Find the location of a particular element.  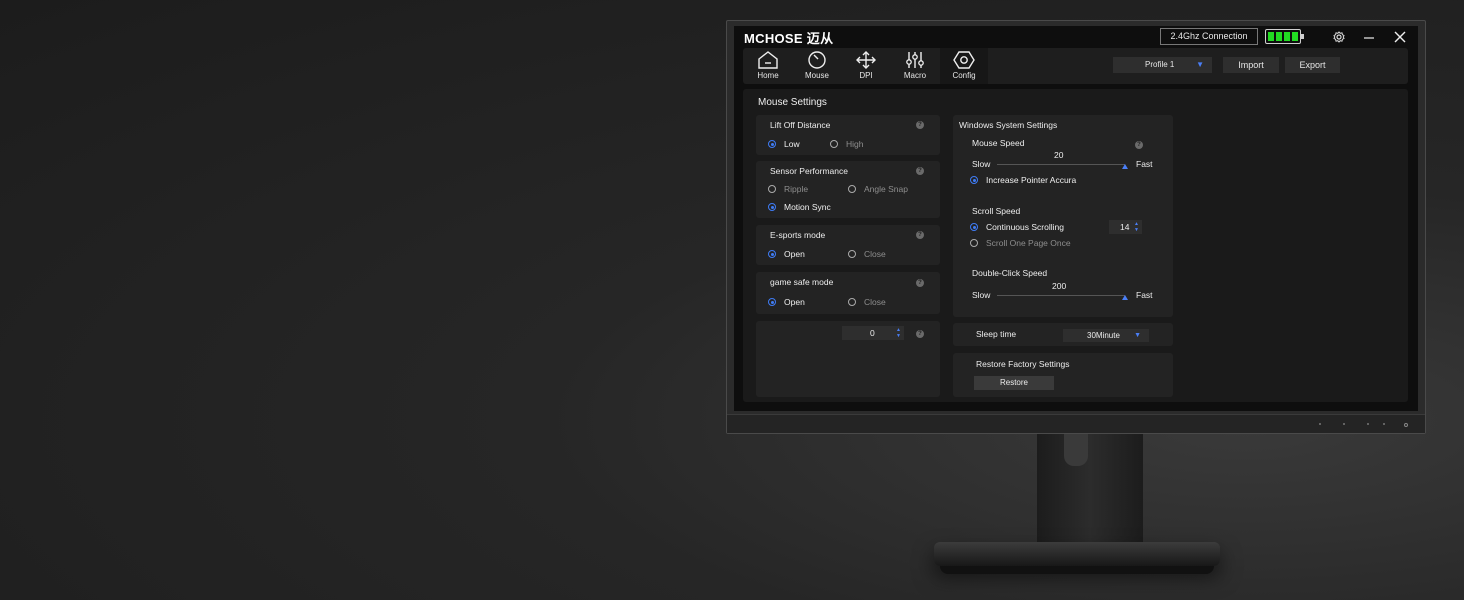

nav-mouse: Mouse is located at coordinates (817, 66).